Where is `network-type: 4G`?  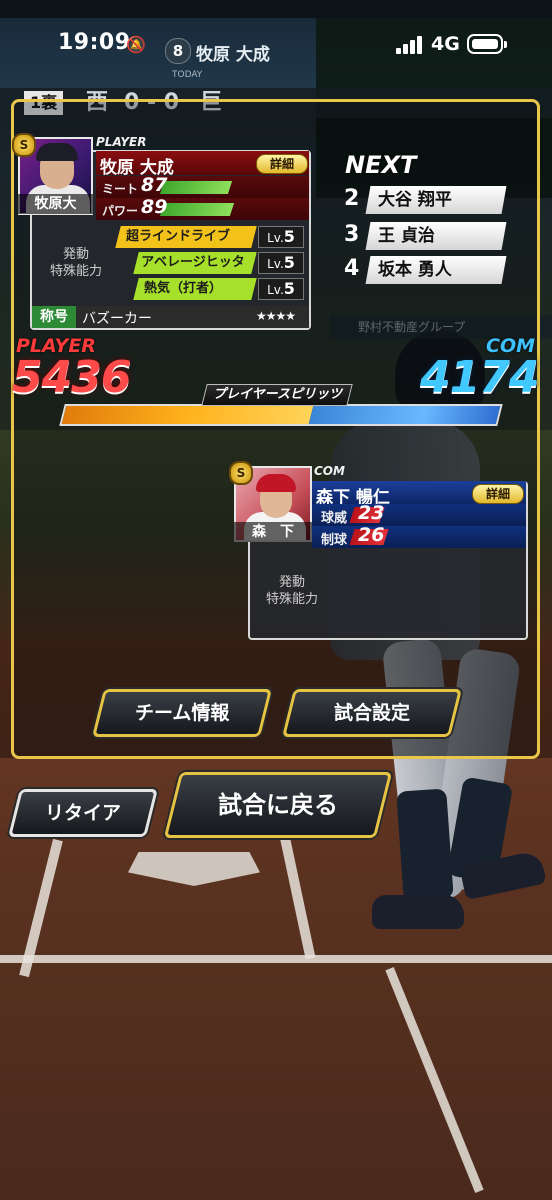
network-type: 4G is located at coordinates (445, 44).